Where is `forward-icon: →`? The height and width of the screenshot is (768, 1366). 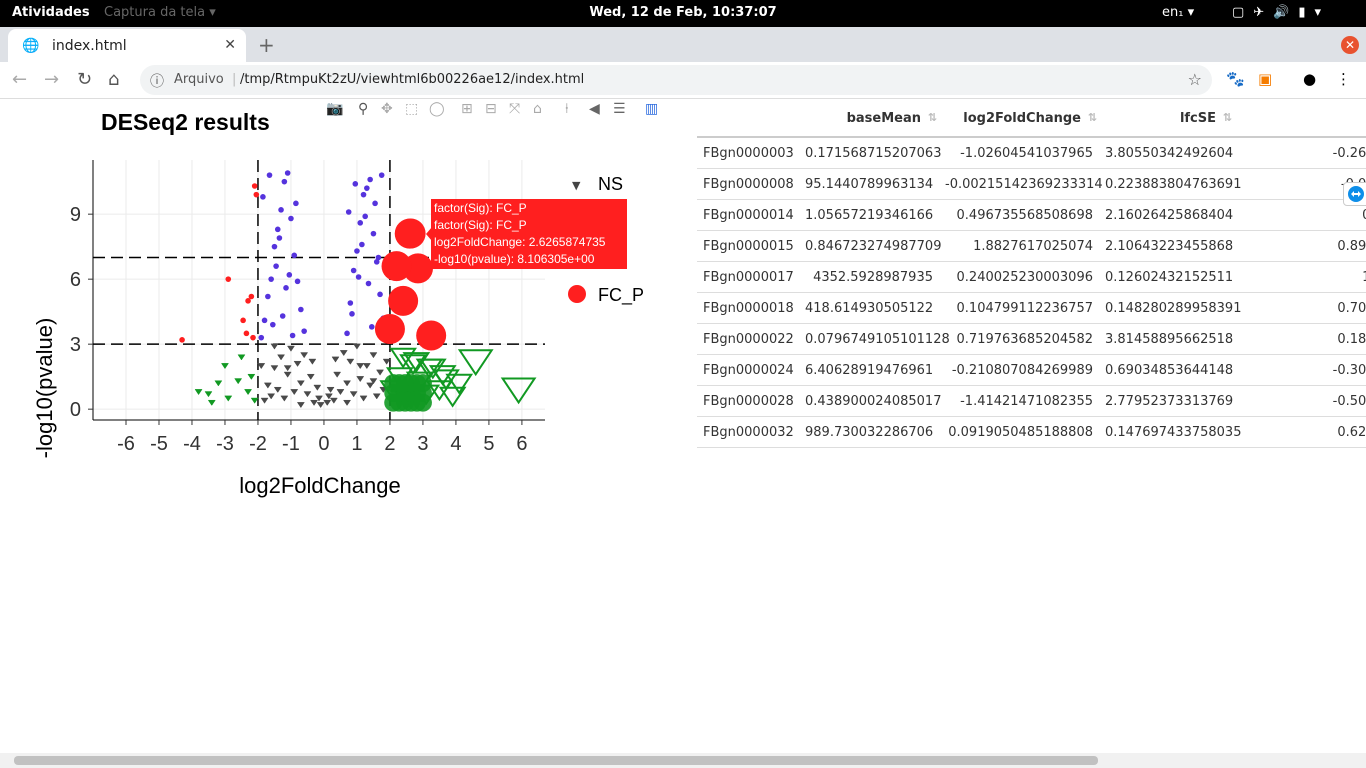
forward-icon: → is located at coordinates (51, 79).